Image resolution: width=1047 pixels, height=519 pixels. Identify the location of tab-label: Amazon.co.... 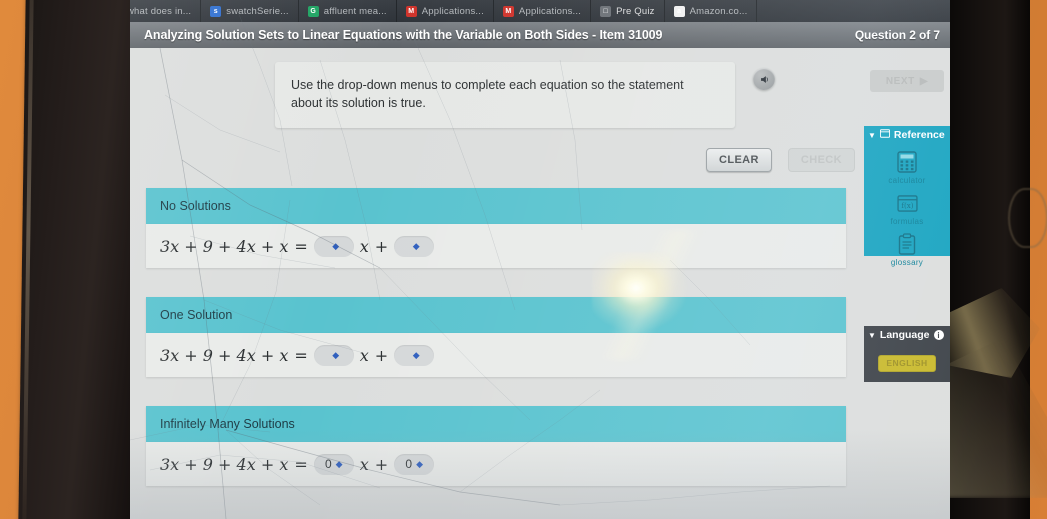
(718, 11).